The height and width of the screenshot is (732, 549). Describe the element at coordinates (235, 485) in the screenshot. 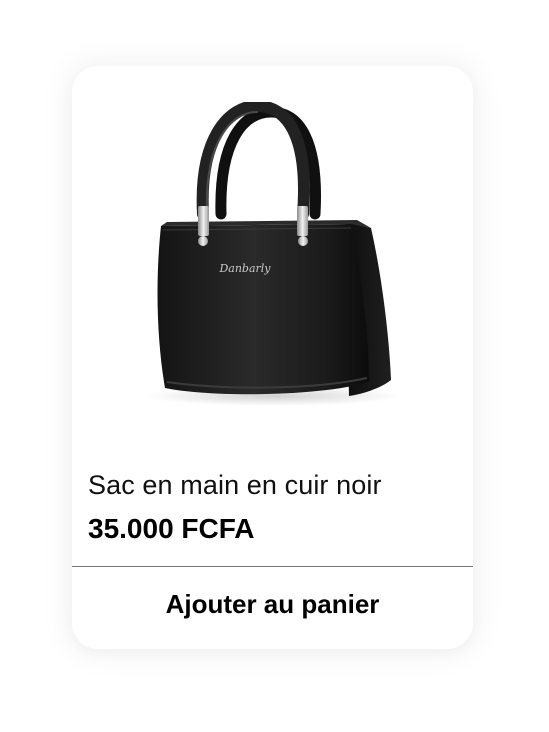

I see `product-title: Sac en main en cuir noir` at that location.